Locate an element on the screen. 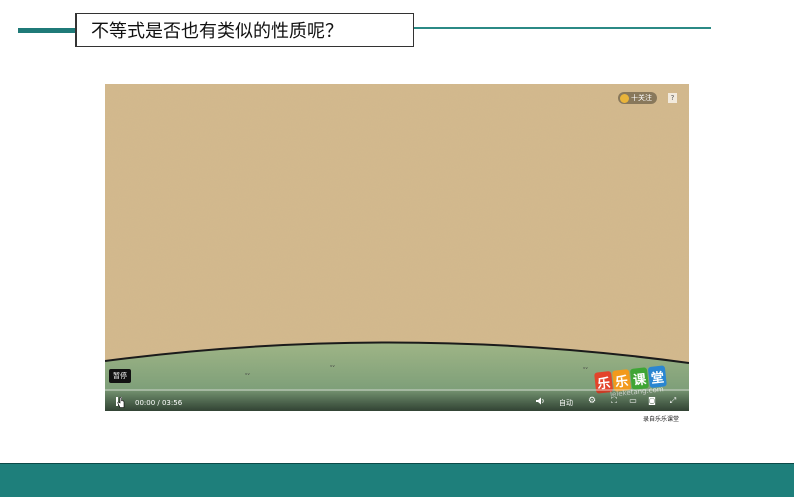 This screenshot has height=497, width=794. volume-icon is located at coordinates (540, 401).